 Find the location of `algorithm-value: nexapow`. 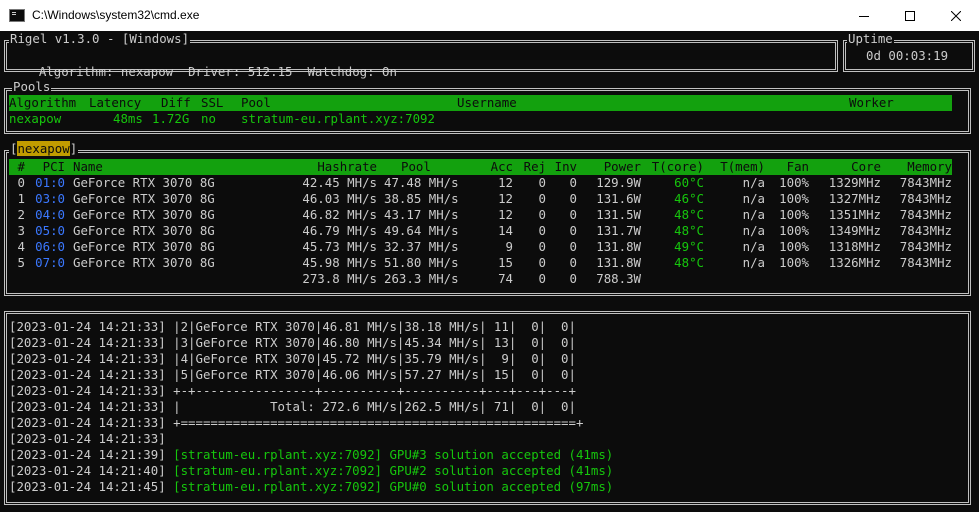

algorithm-value: nexapow is located at coordinates (147, 71).